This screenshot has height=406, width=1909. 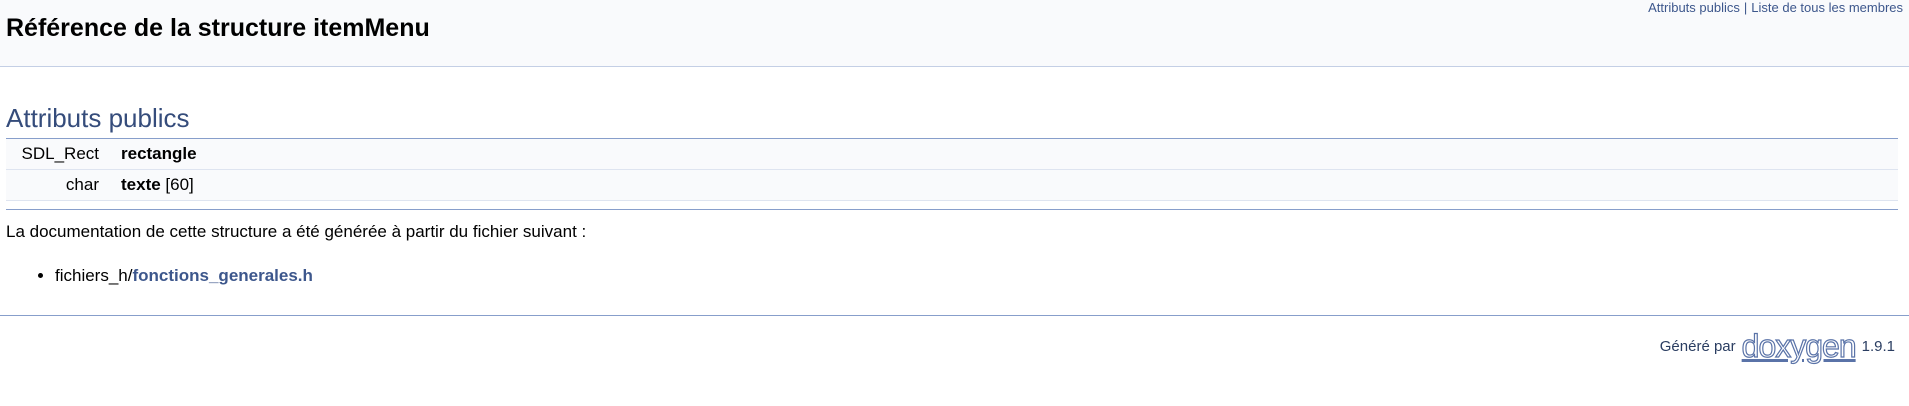 What do you see at coordinates (60, 153) in the screenshot?
I see `member-type: SDL_Rect` at bounding box center [60, 153].